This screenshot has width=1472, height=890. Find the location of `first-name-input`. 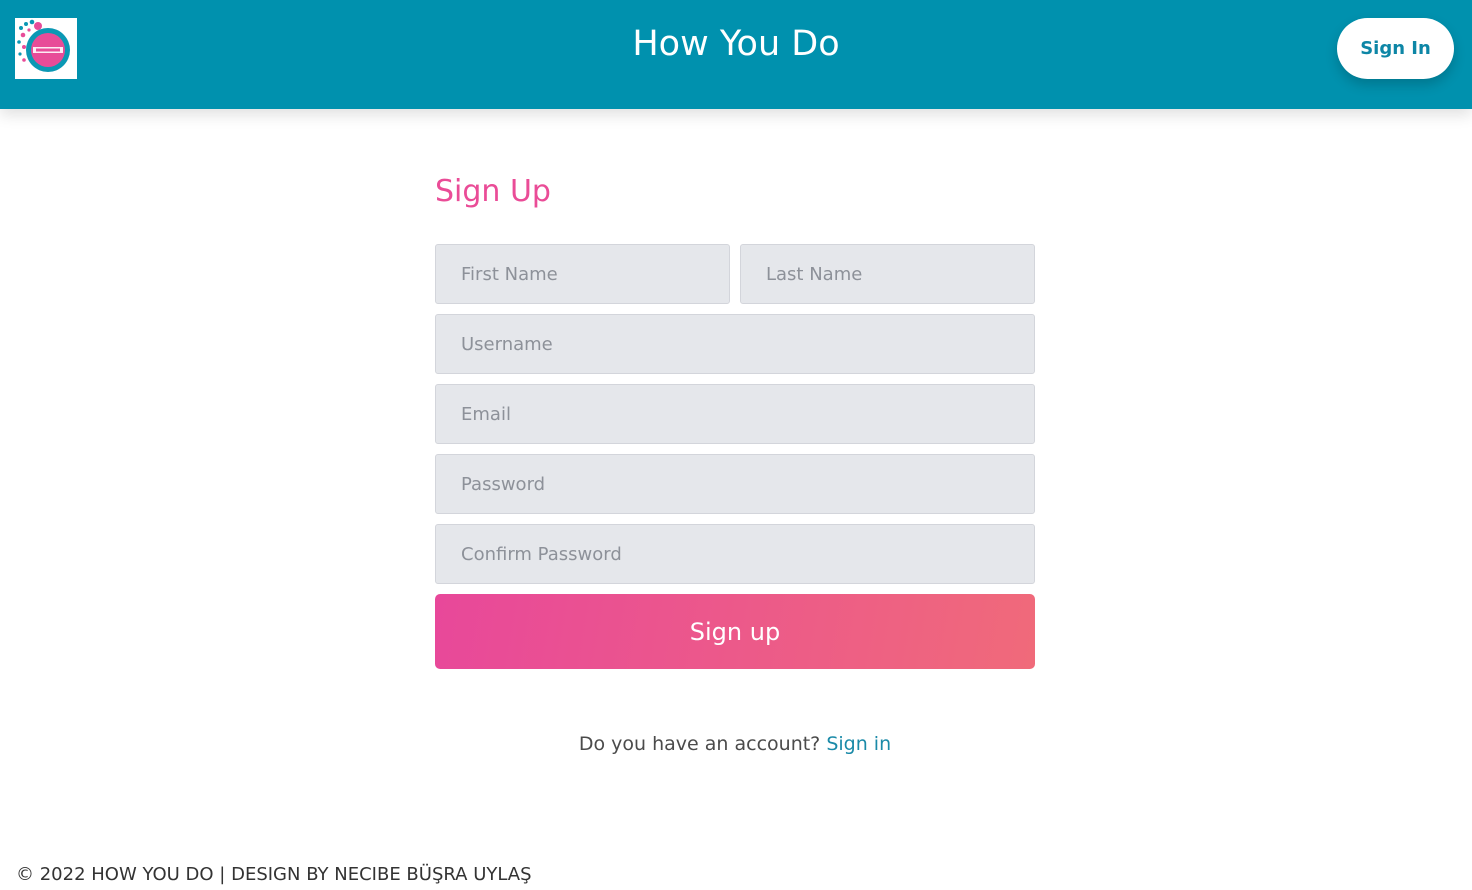

first-name-input is located at coordinates (582, 274).